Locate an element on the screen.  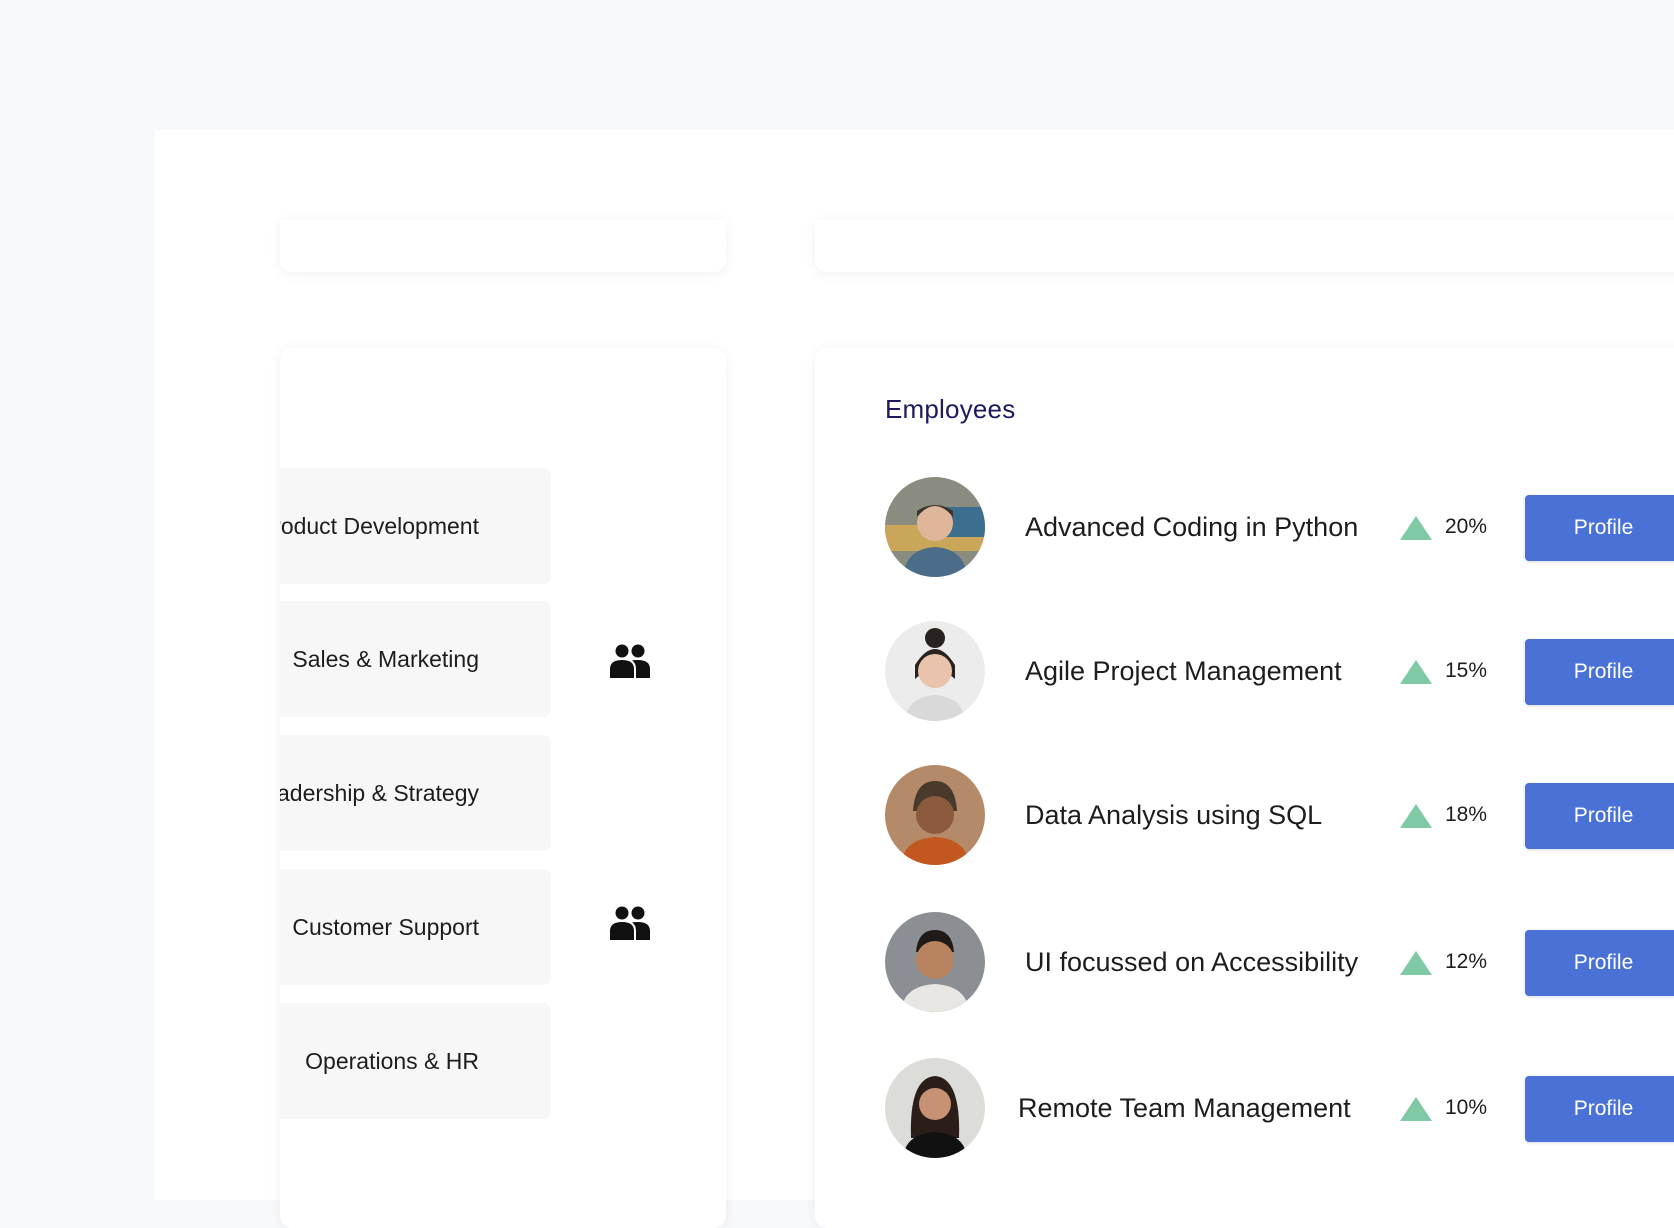
trend-percentage: 15% is located at coordinates (1466, 670).